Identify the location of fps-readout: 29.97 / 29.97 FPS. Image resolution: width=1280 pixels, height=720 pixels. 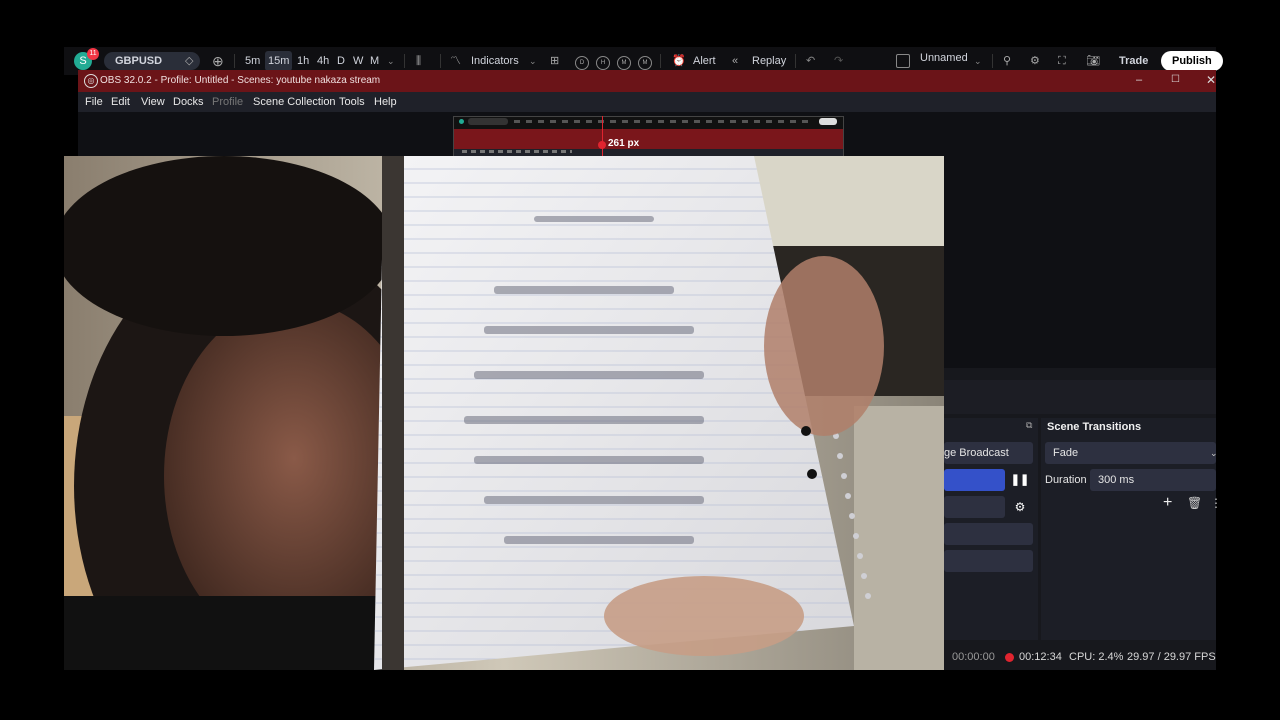
(1171, 657).